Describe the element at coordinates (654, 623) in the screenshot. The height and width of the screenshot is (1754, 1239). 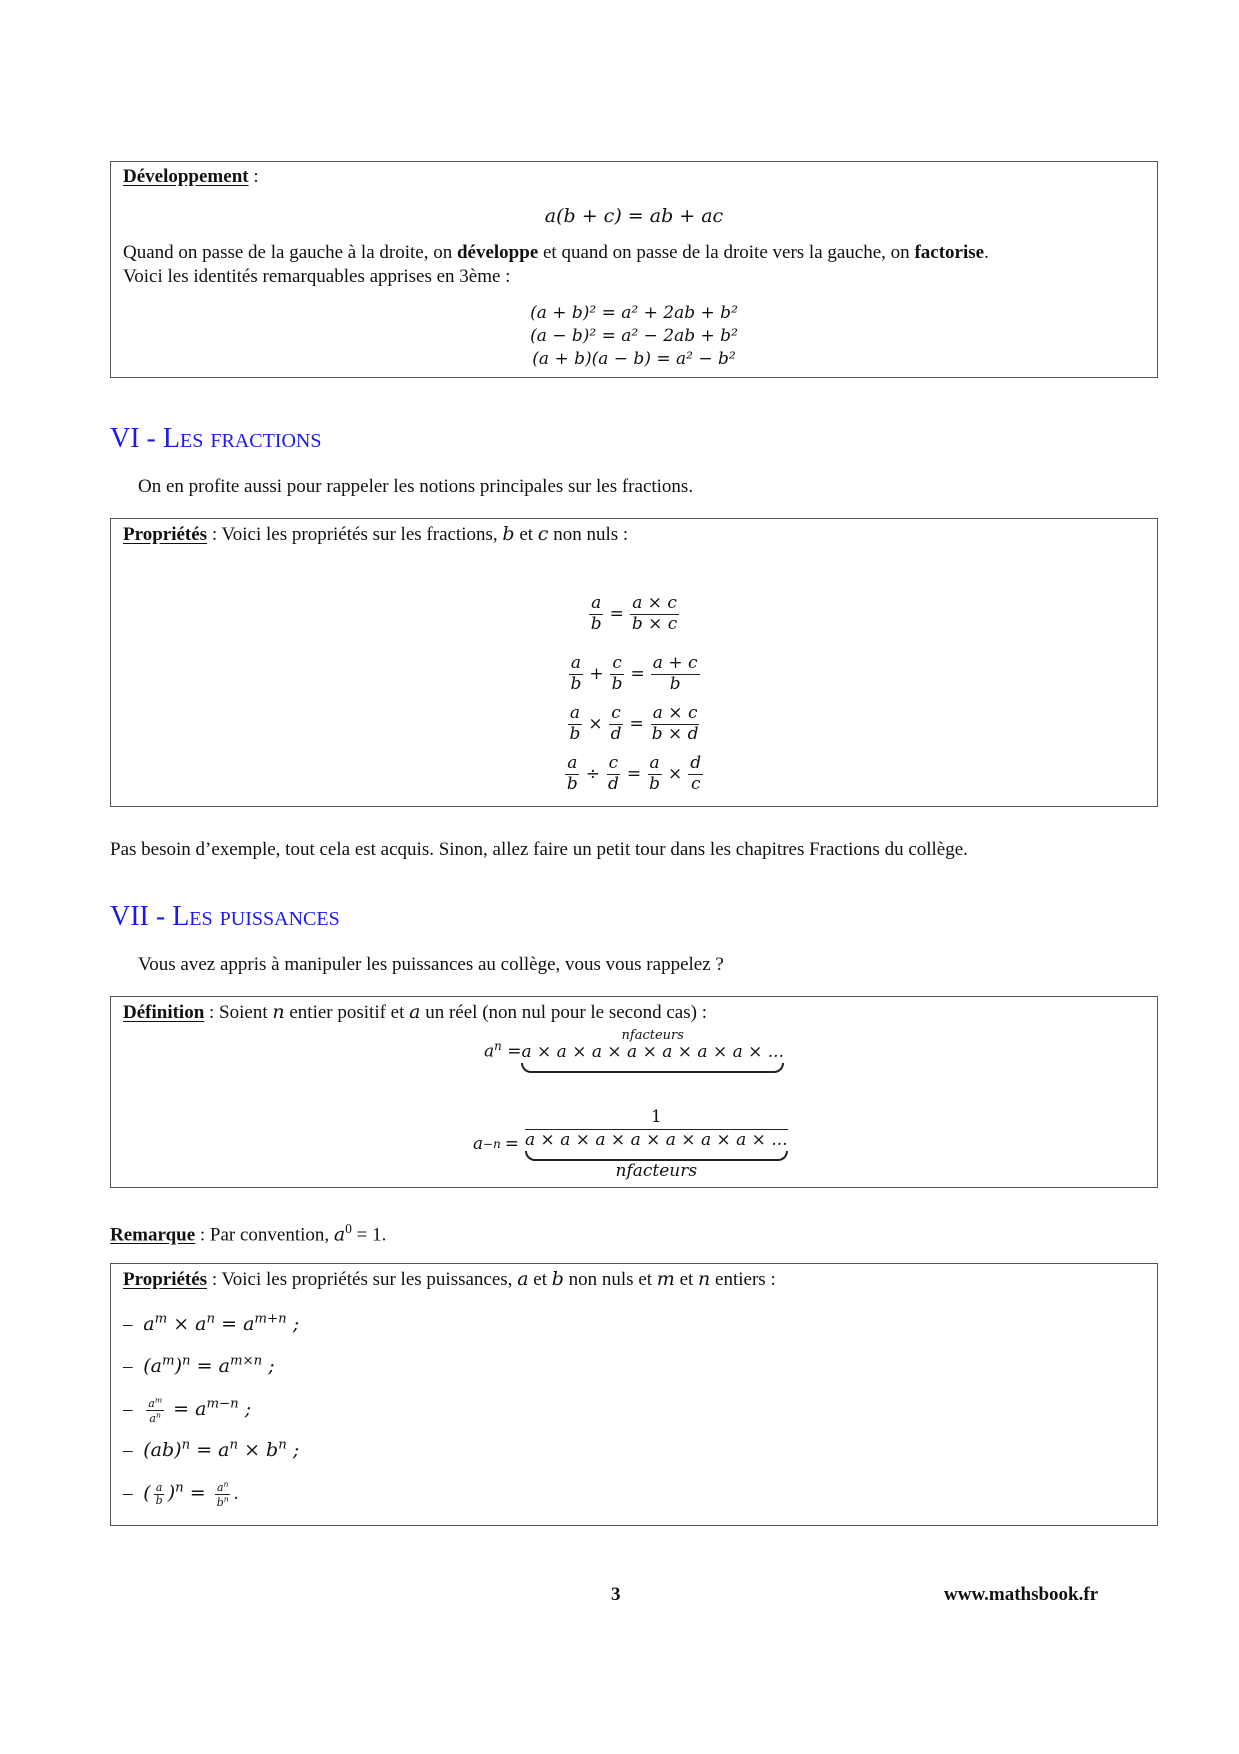
I see `denominator: b × c` at that location.